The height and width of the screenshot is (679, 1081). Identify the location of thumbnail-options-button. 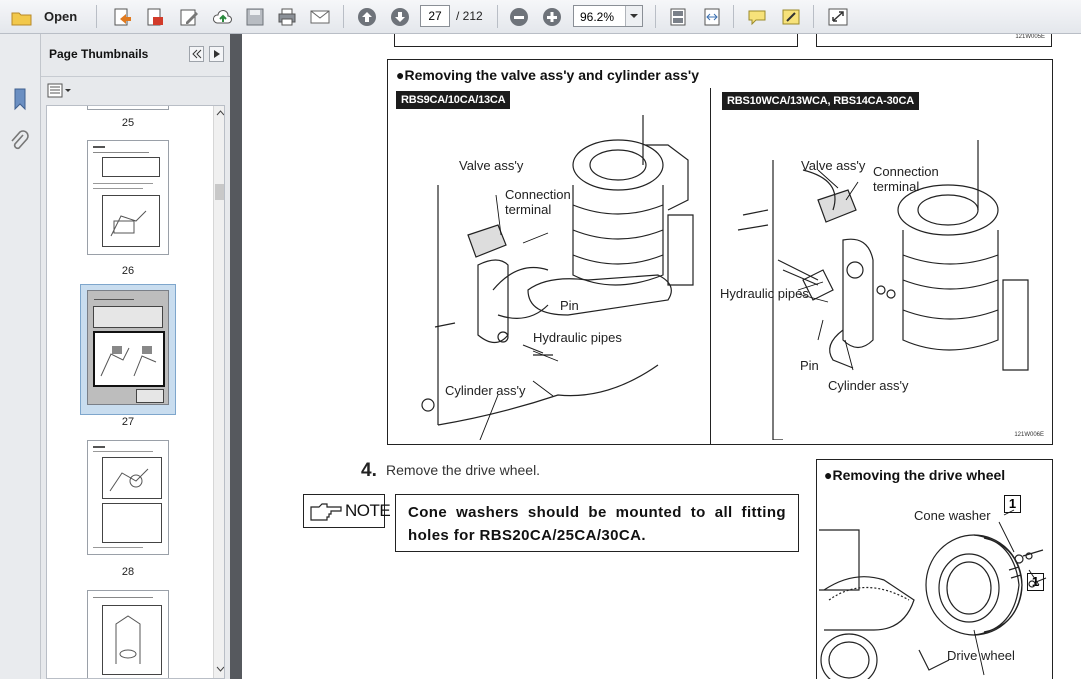
(60, 91).